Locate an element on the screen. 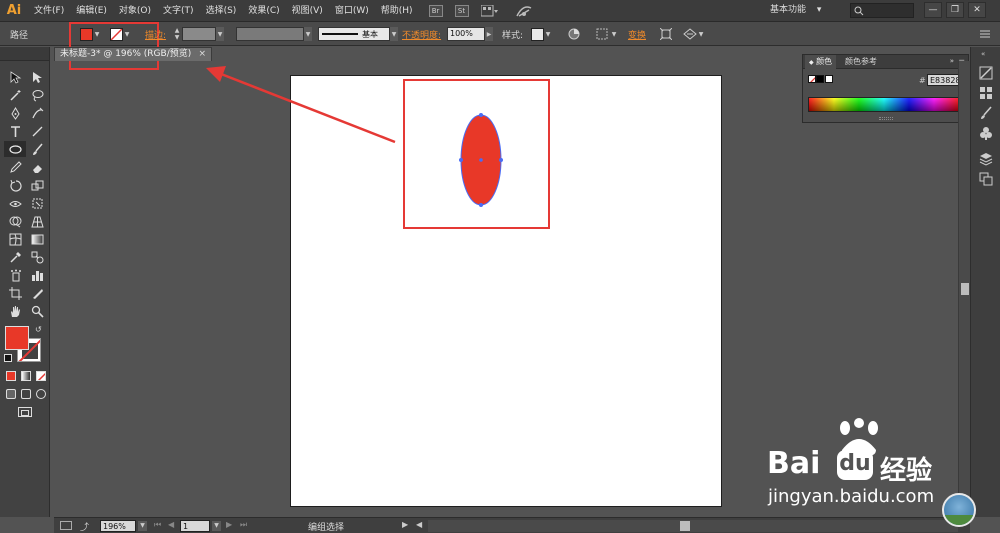  tab-color-guide: 颜色参考 is located at coordinates (861, 62).